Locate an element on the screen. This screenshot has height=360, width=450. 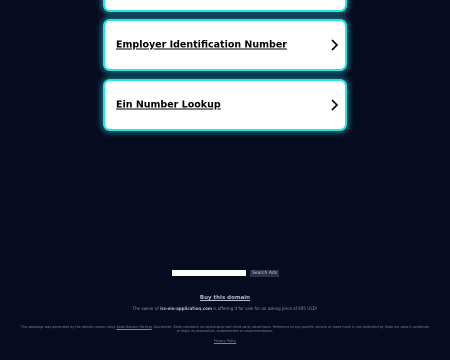
ad-link-top is located at coordinates (225, 6).